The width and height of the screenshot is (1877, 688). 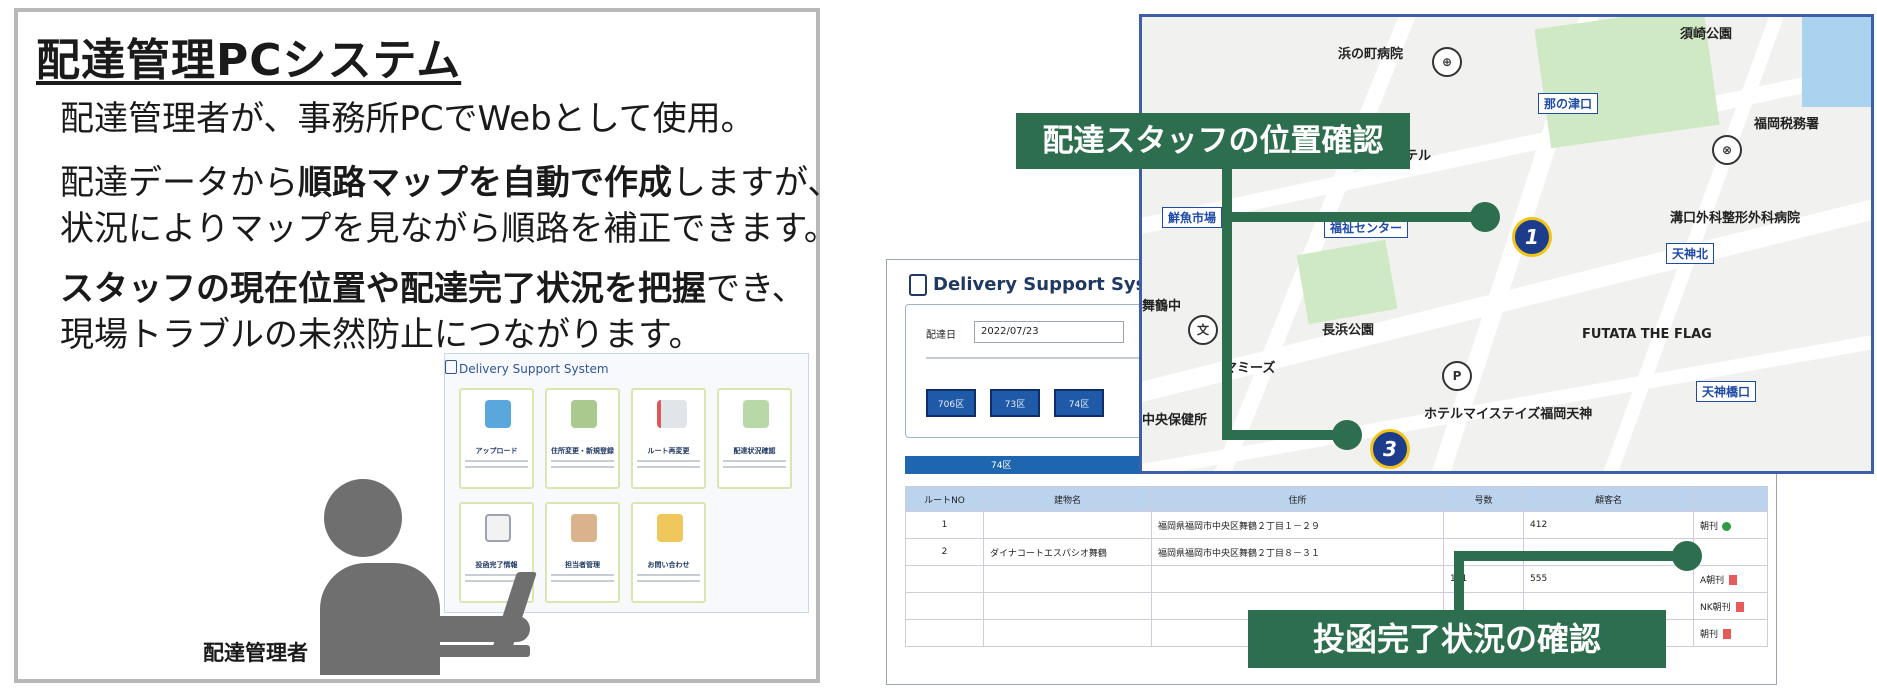 What do you see at coordinates (754, 438) in the screenshot?
I see `tile-status: 配達状況確認` at bounding box center [754, 438].